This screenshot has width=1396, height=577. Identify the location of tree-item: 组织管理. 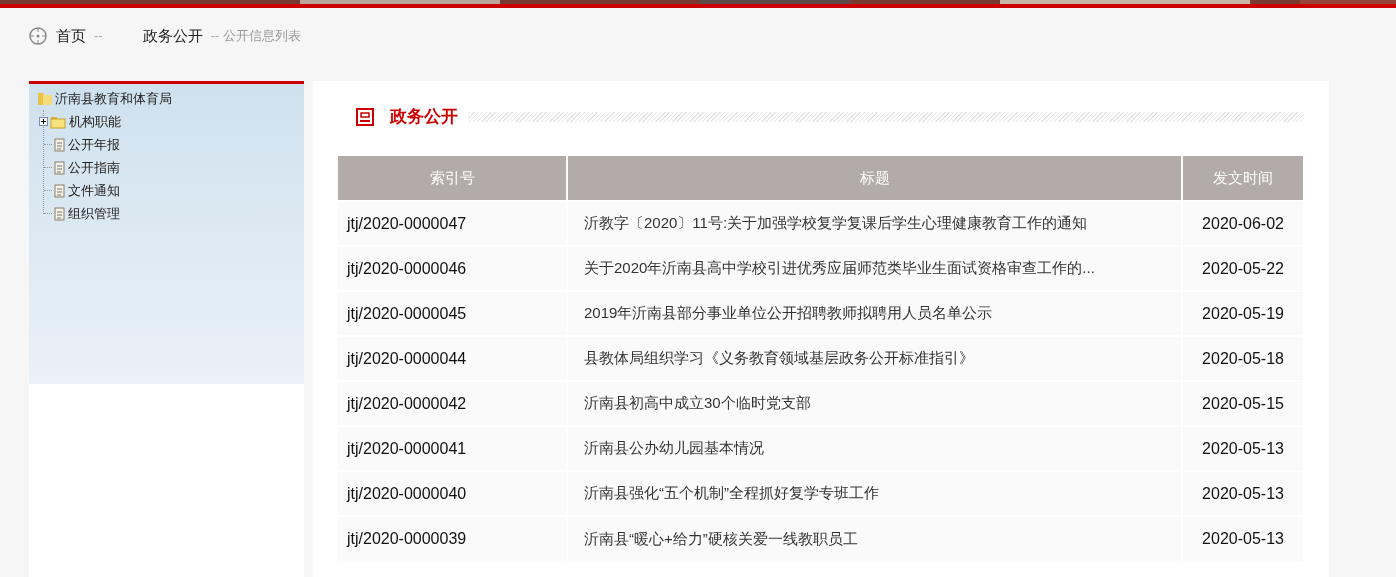
(87, 213).